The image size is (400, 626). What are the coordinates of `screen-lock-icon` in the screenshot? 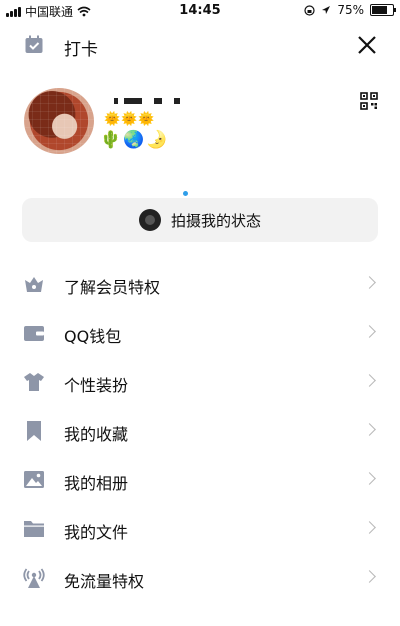 It's located at (309, 10).